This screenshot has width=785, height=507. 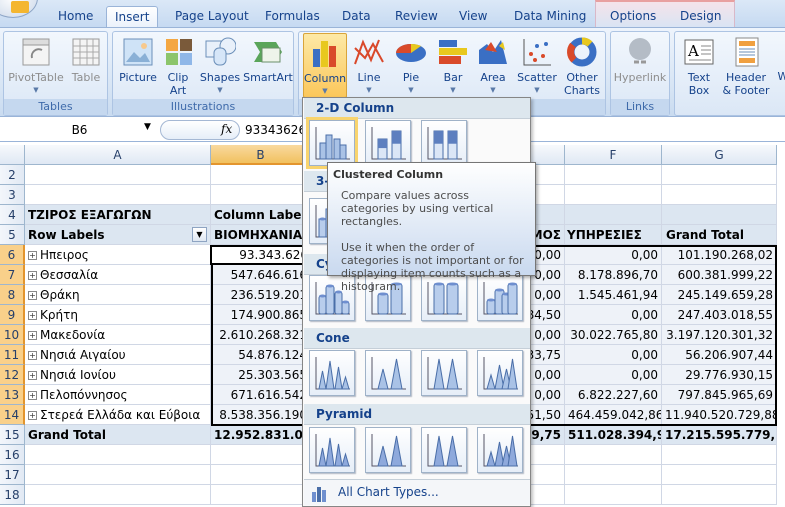 I want to click on tab-data-mining: Data Mining, so click(x=550, y=17).